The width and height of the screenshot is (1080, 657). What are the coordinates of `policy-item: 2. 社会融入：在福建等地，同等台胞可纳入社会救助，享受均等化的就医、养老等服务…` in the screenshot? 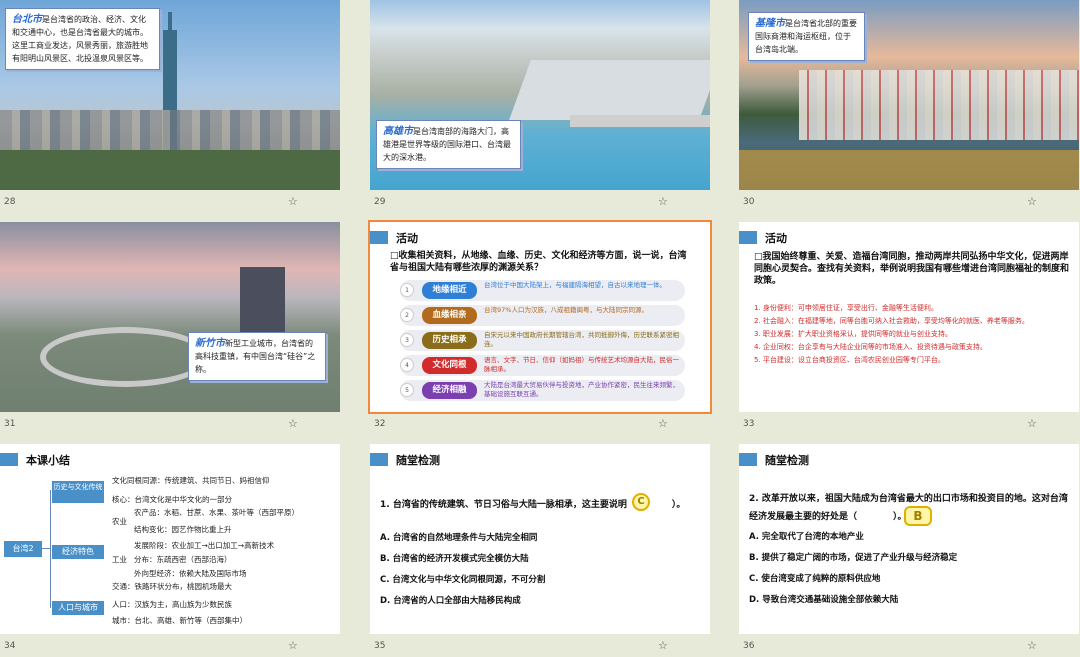 It's located at (891, 321).